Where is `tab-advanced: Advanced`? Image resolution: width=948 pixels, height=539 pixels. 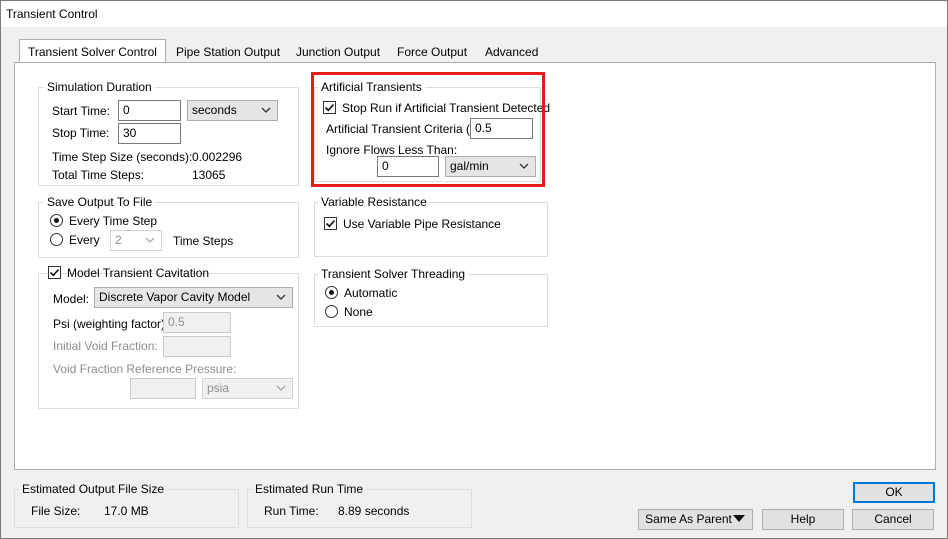 tab-advanced: Advanced is located at coordinates (511, 52).